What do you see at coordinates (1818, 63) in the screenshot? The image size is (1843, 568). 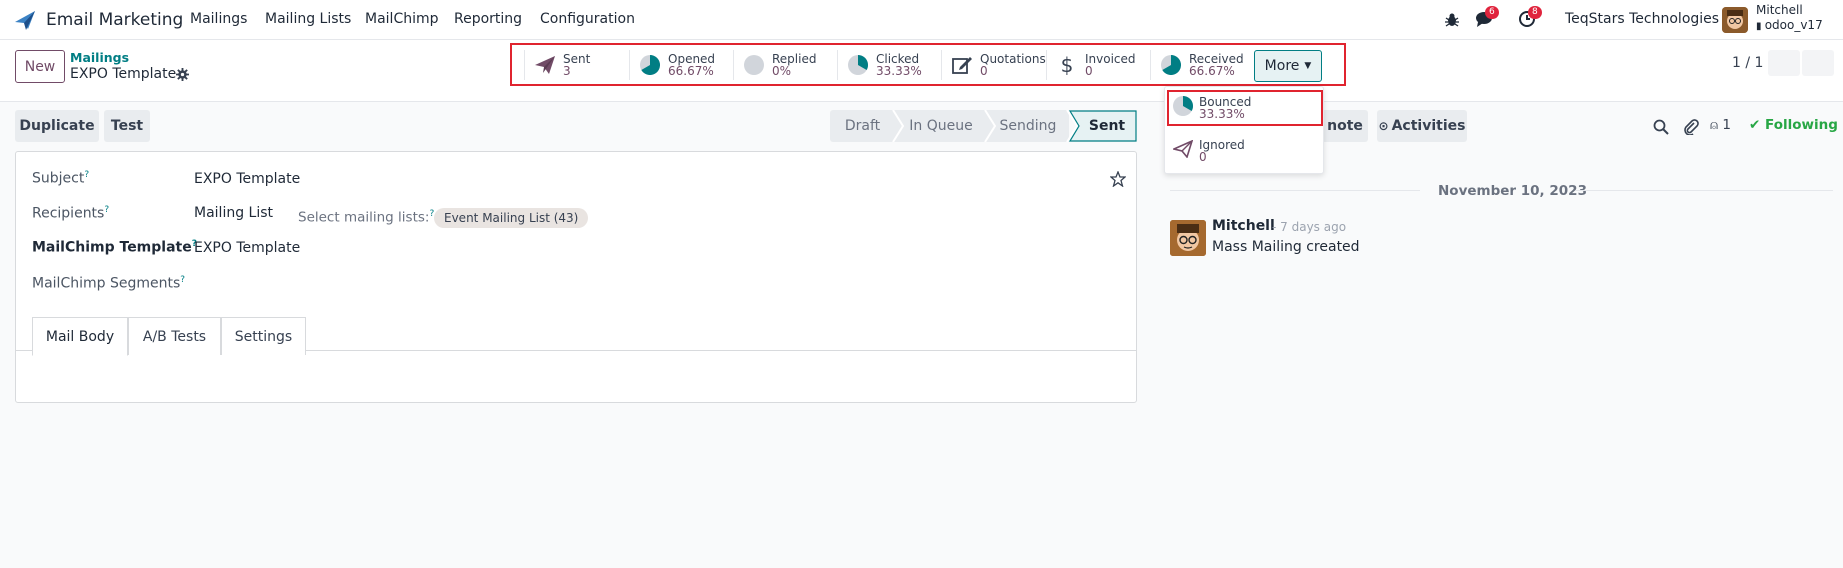 I see `pager-next-button` at bounding box center [1818, 63].